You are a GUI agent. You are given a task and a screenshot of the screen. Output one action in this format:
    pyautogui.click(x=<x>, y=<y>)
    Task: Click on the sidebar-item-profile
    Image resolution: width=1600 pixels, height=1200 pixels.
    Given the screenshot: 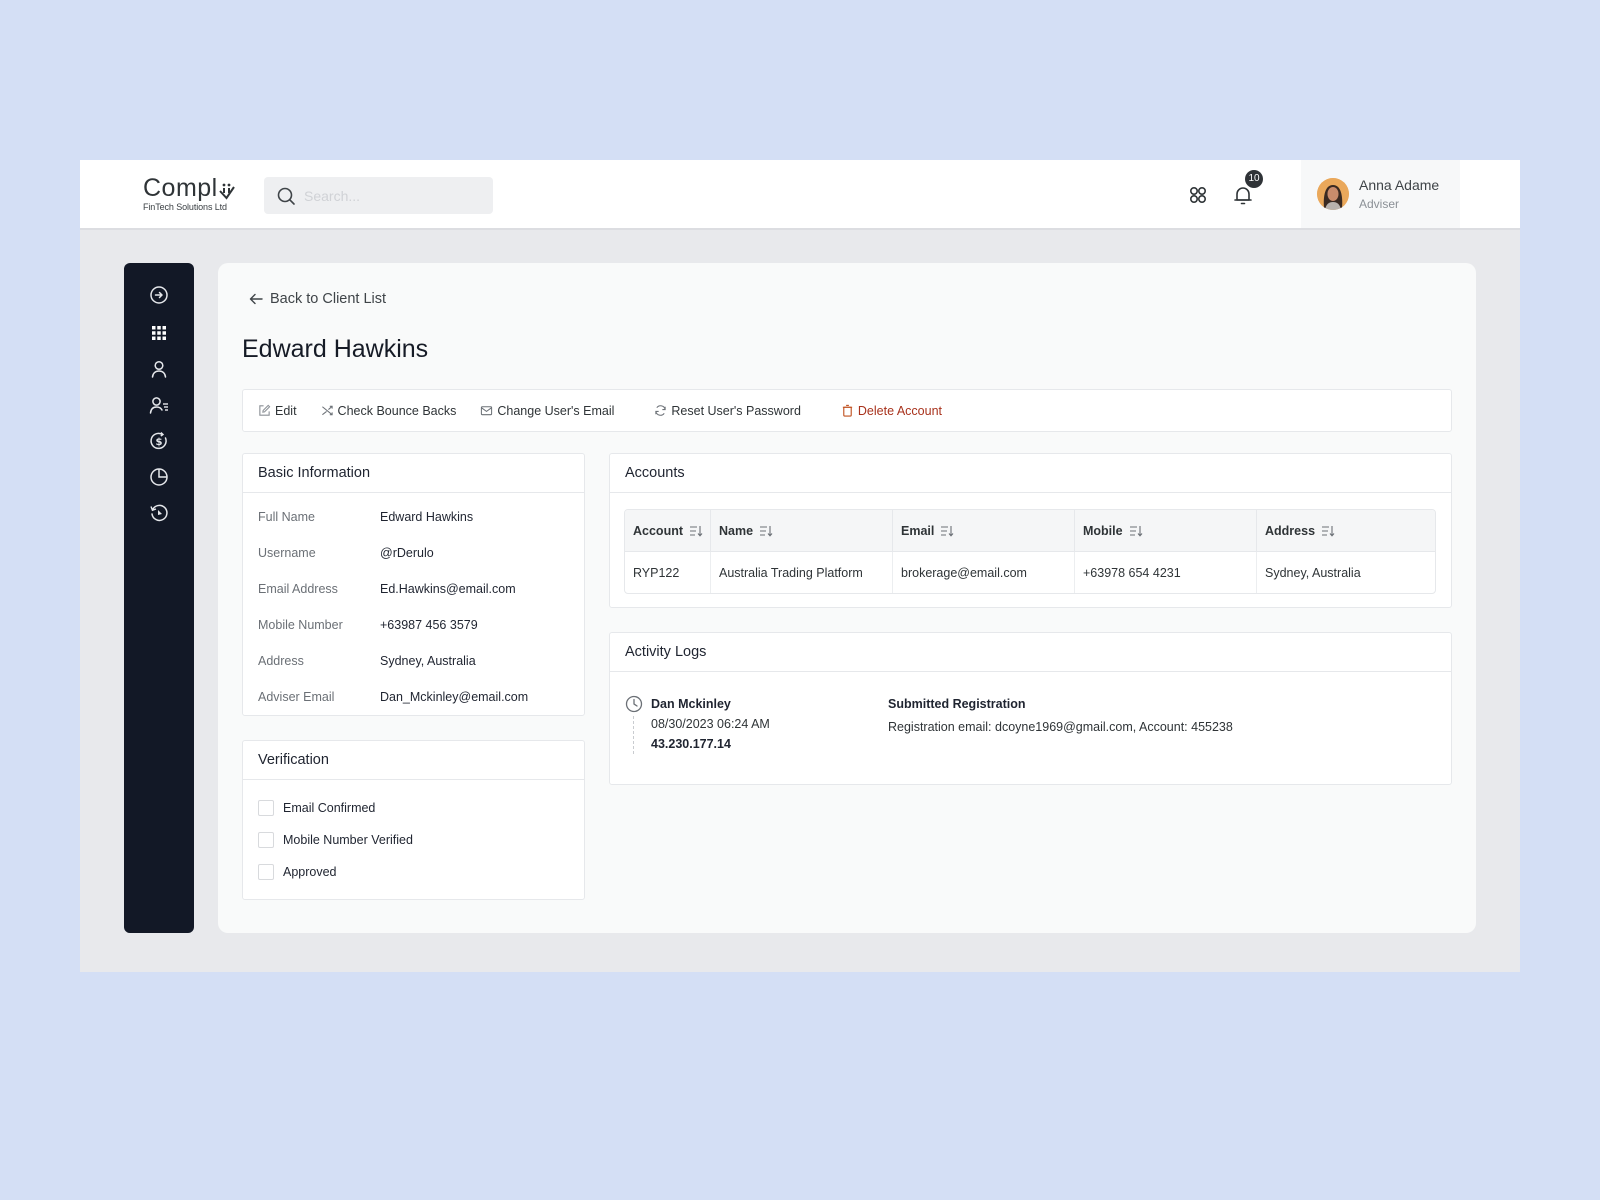 What is the action you would take?
    pyautogui.click(x=159, y=369)
    